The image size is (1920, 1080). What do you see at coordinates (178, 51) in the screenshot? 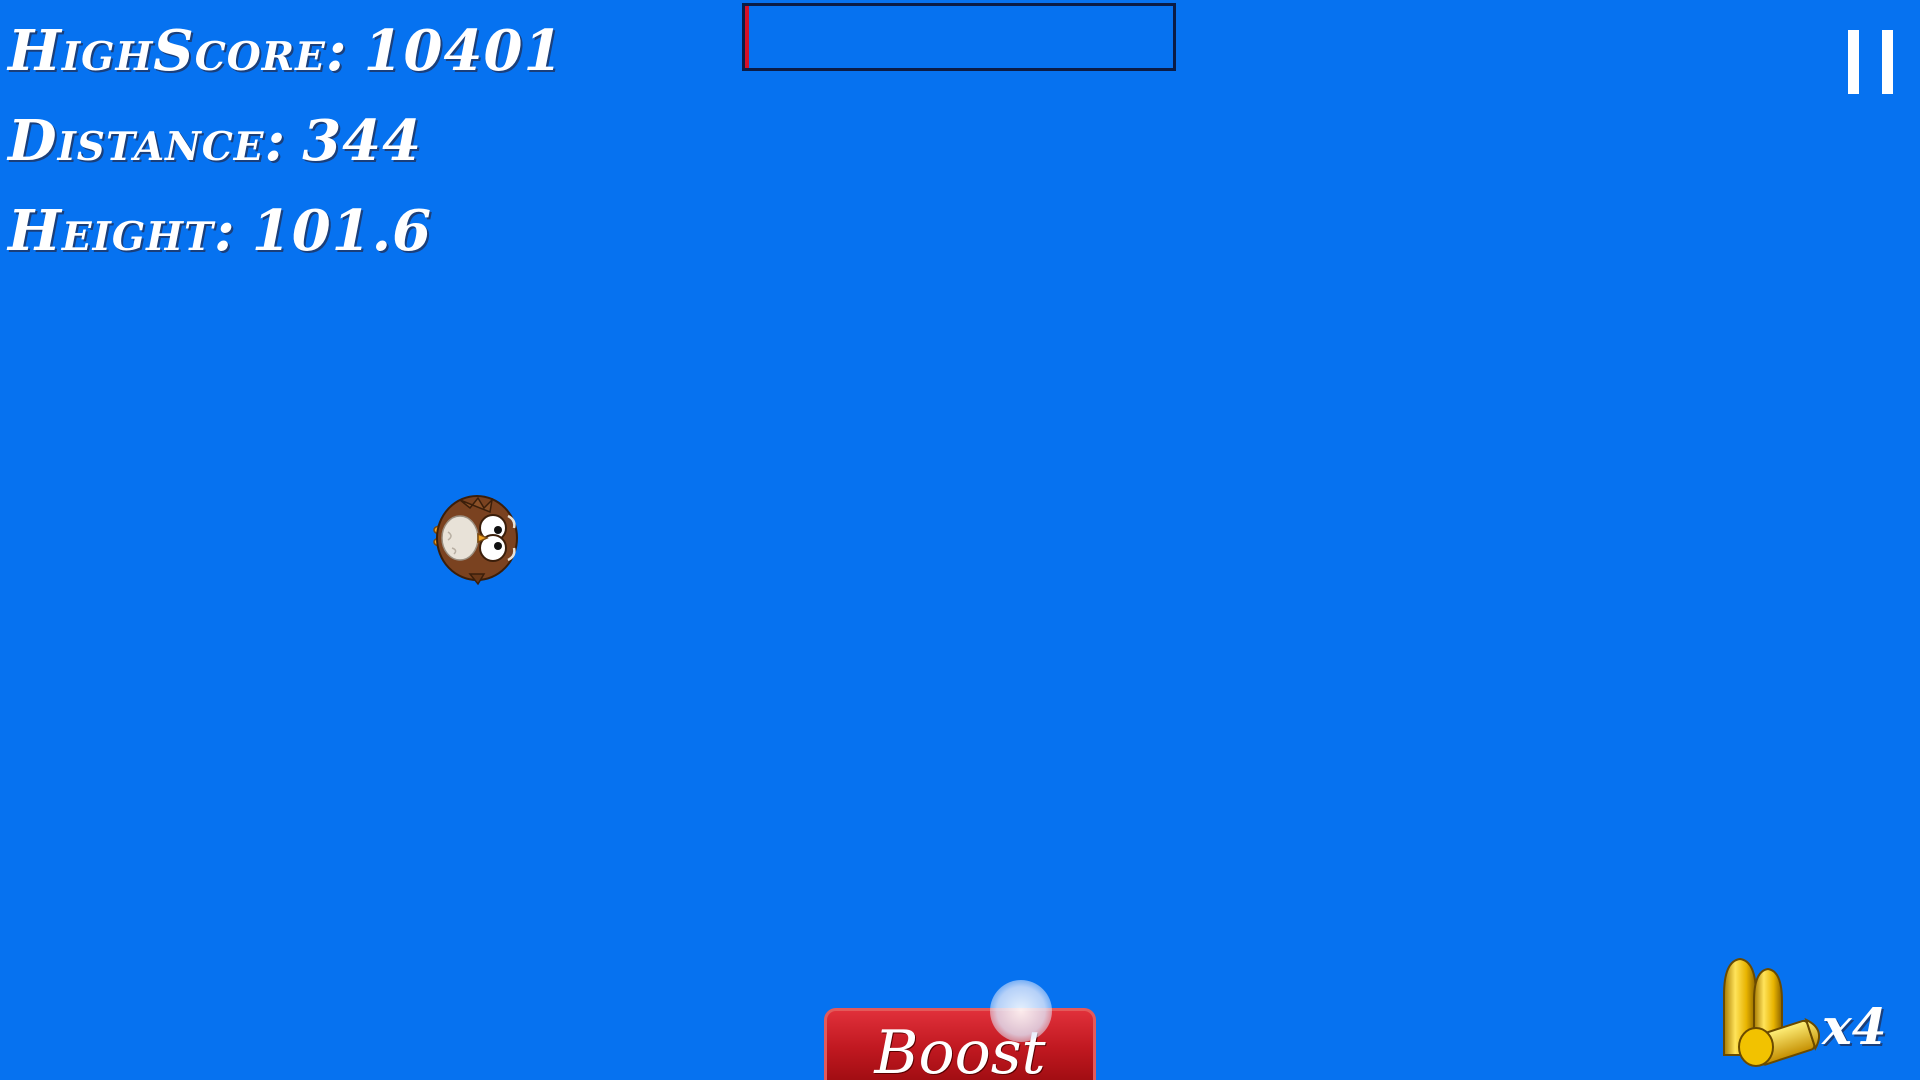
I see `highscore-label: HighScore:` at bounding box center [178, 51].